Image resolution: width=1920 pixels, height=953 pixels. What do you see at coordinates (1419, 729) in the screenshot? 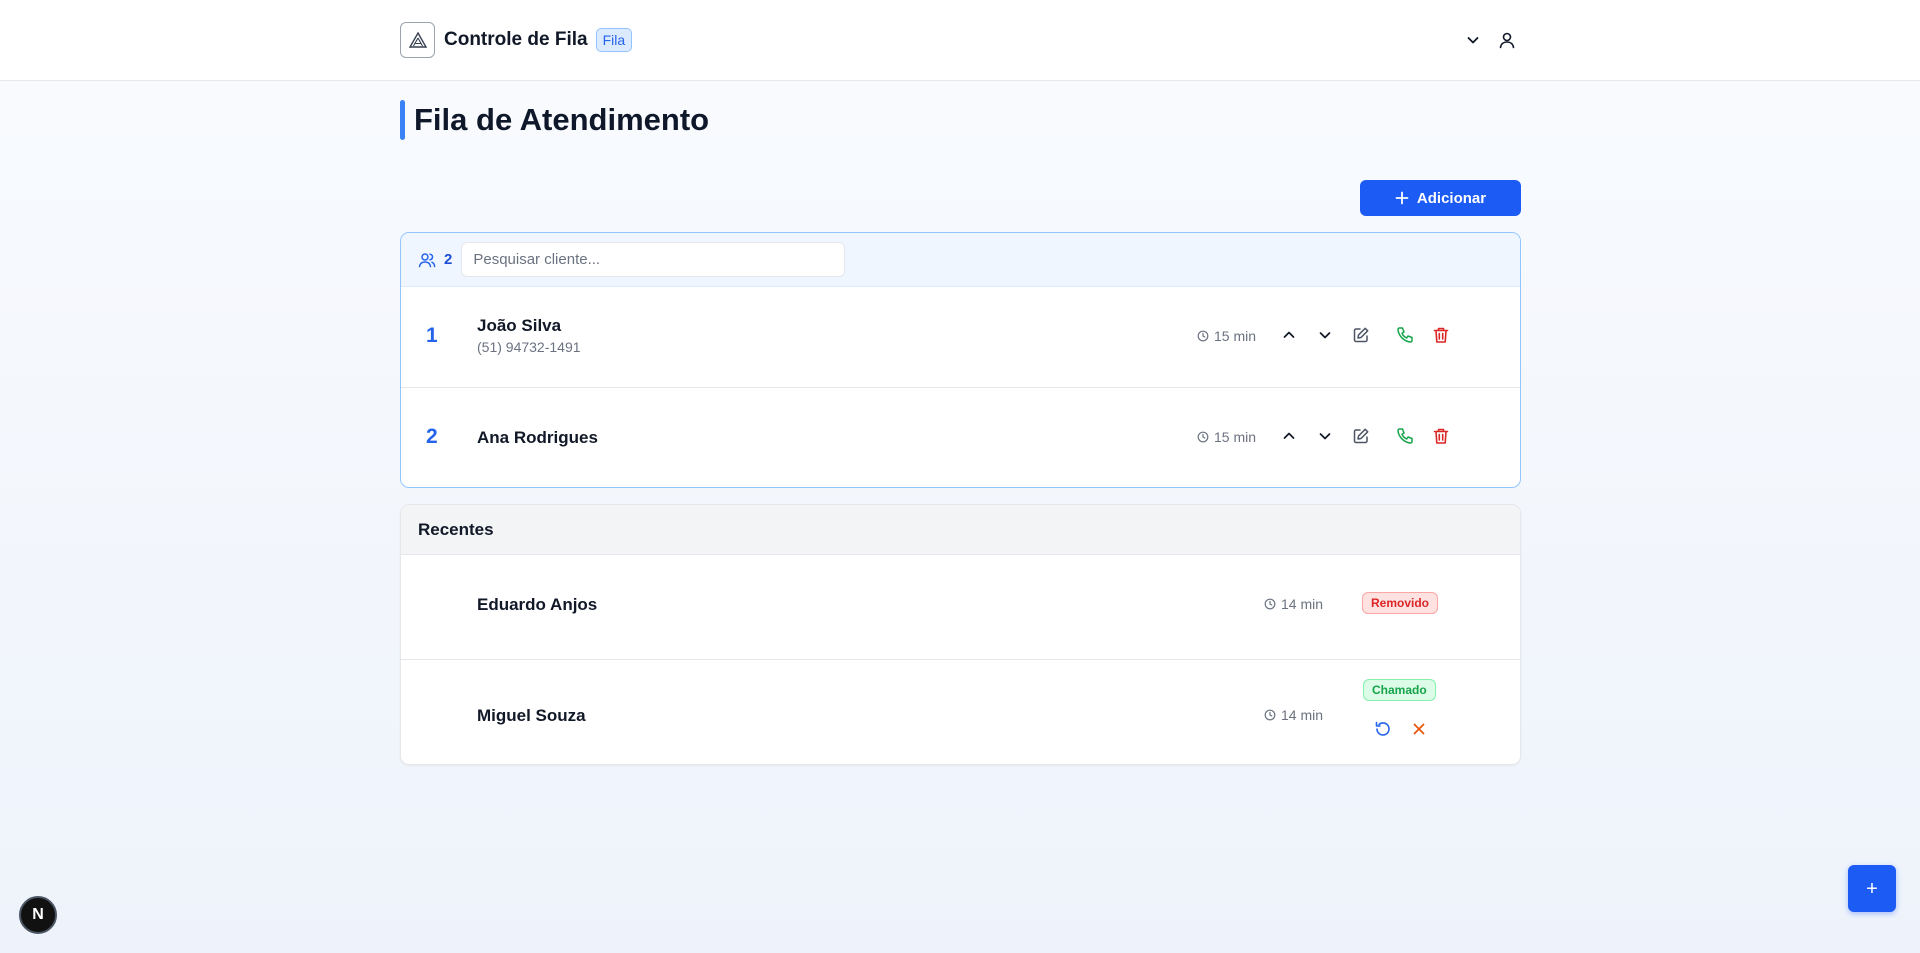
I see `close-icon` at bounding box center [1419, 729].